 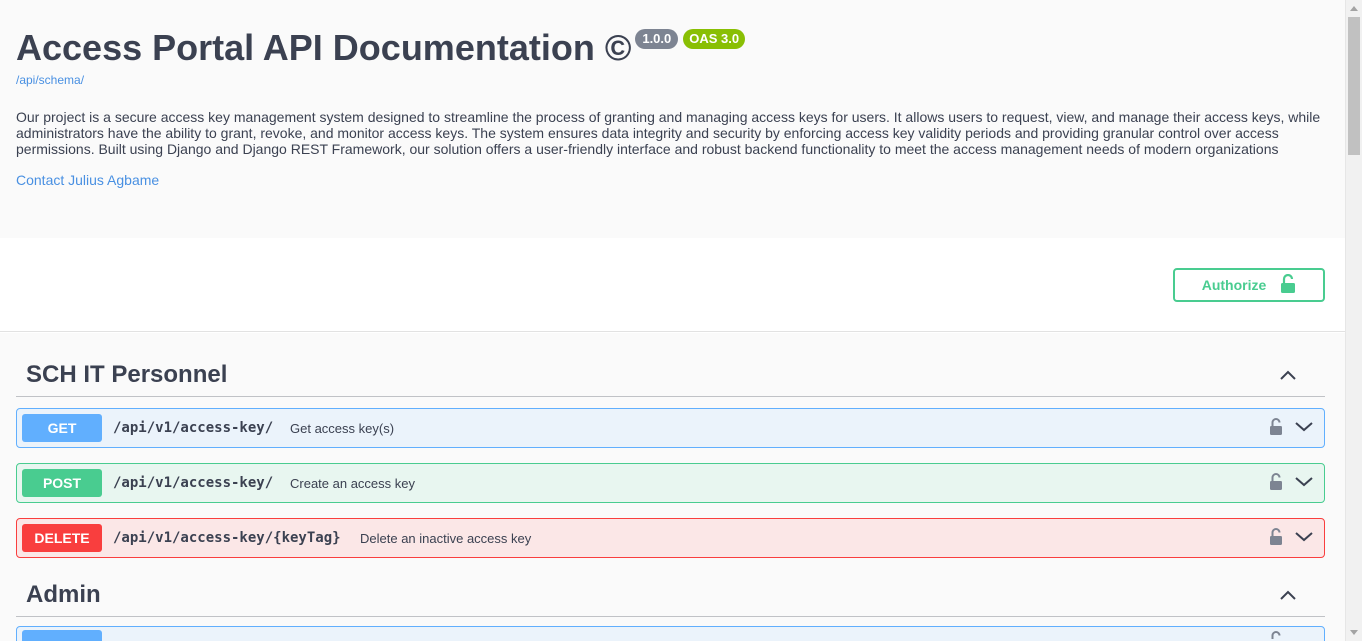 I want to click on contact-link: Contact Julius Agbame, so click(x=87, y=180).